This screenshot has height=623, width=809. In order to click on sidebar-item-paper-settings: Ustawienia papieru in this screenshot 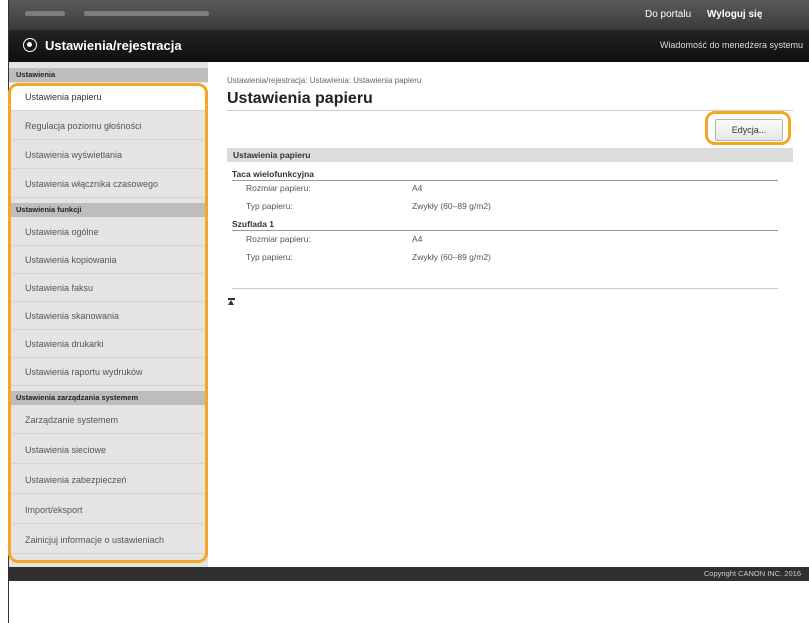, I will do `click(108, 97)`.